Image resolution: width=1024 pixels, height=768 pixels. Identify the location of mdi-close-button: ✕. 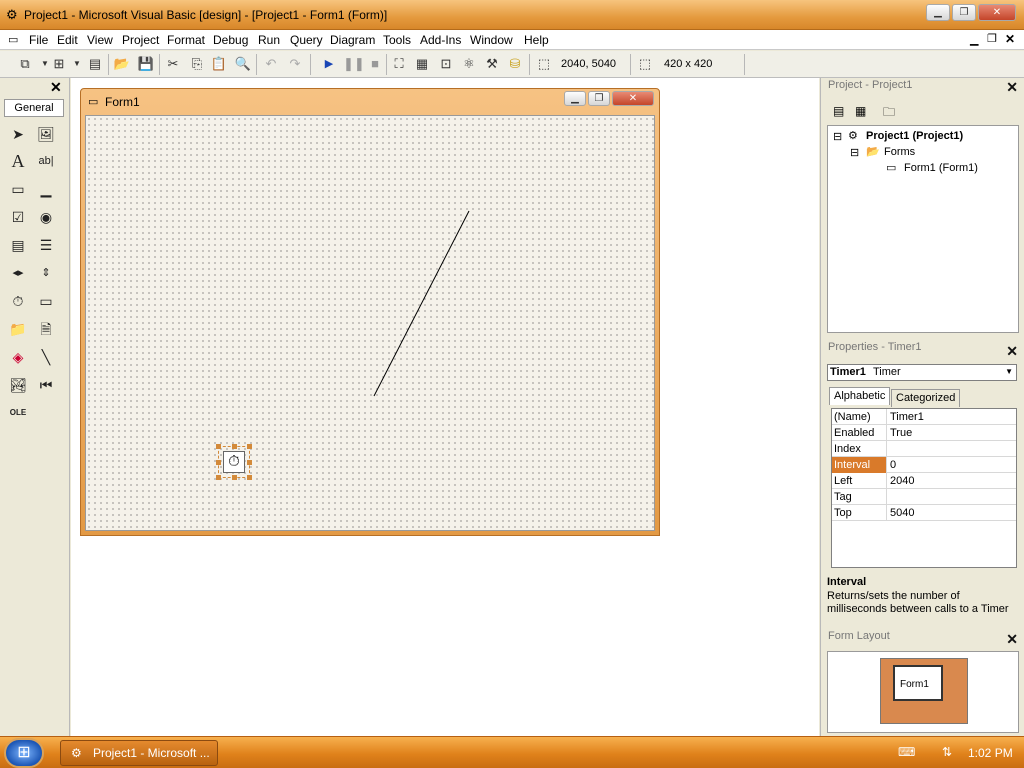
(1010, 39).